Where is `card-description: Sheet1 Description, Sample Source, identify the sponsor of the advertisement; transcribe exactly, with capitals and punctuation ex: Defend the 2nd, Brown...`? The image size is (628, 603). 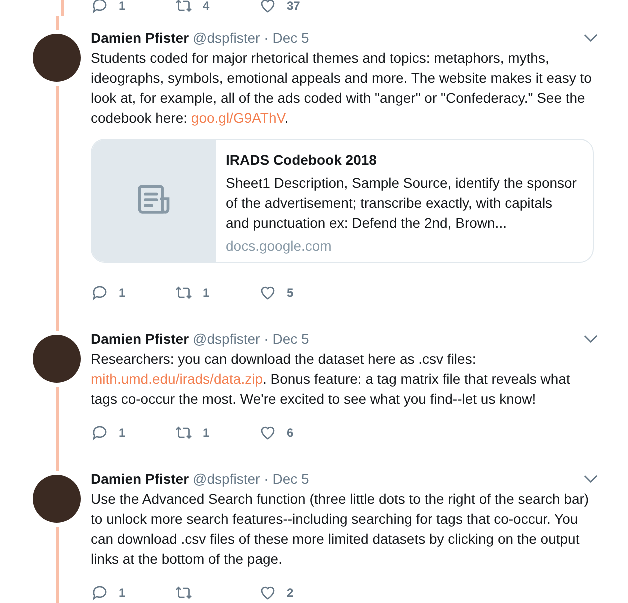 card-description: Sheet1 Description, Sample Source, identify the sponsor of the advertisement; transcribe exactly, with capitals and punctuation ex: Defend the 2nd, Brown... is located at coordinates (402, 203).